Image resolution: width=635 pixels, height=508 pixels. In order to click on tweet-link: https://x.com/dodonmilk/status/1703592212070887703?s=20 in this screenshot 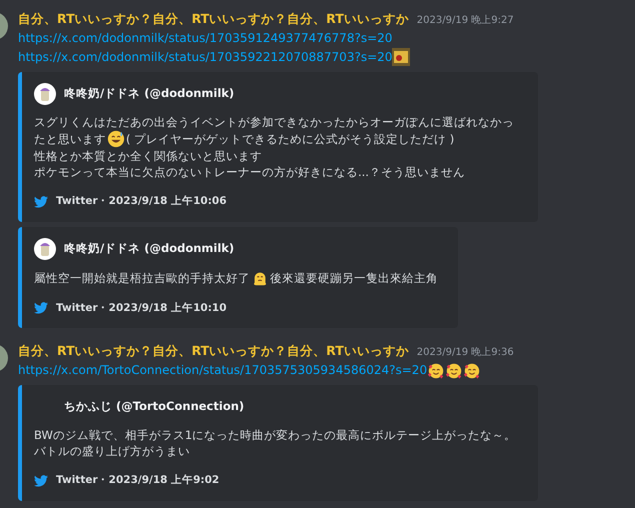, I will do `click(205, 57)`.